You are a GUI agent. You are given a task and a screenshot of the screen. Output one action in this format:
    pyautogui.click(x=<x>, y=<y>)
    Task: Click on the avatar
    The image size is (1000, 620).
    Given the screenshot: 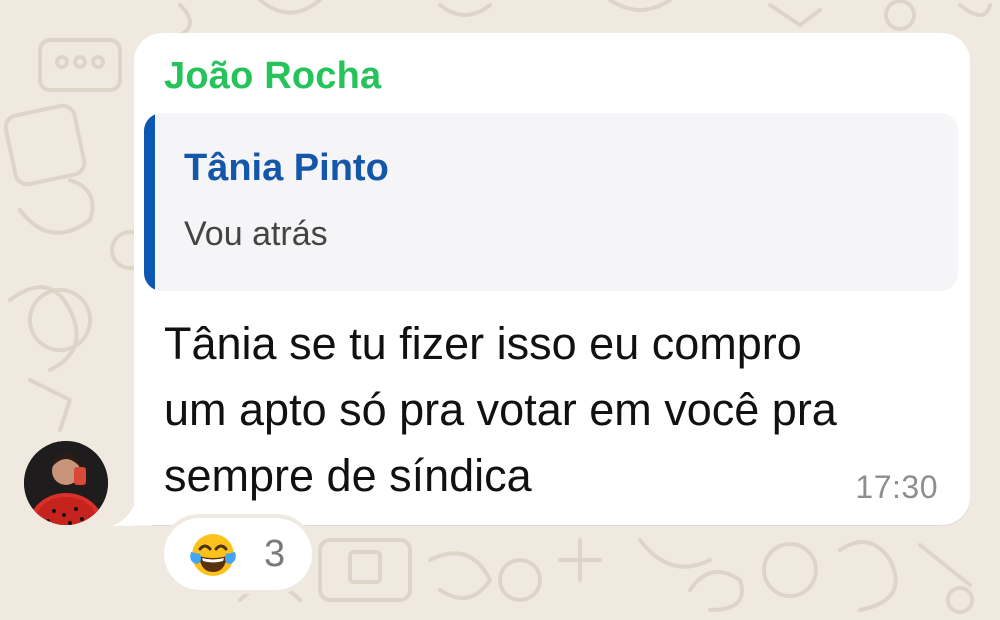 What is the action you would take?
    pyautogui.click(x=66, y=483)
    